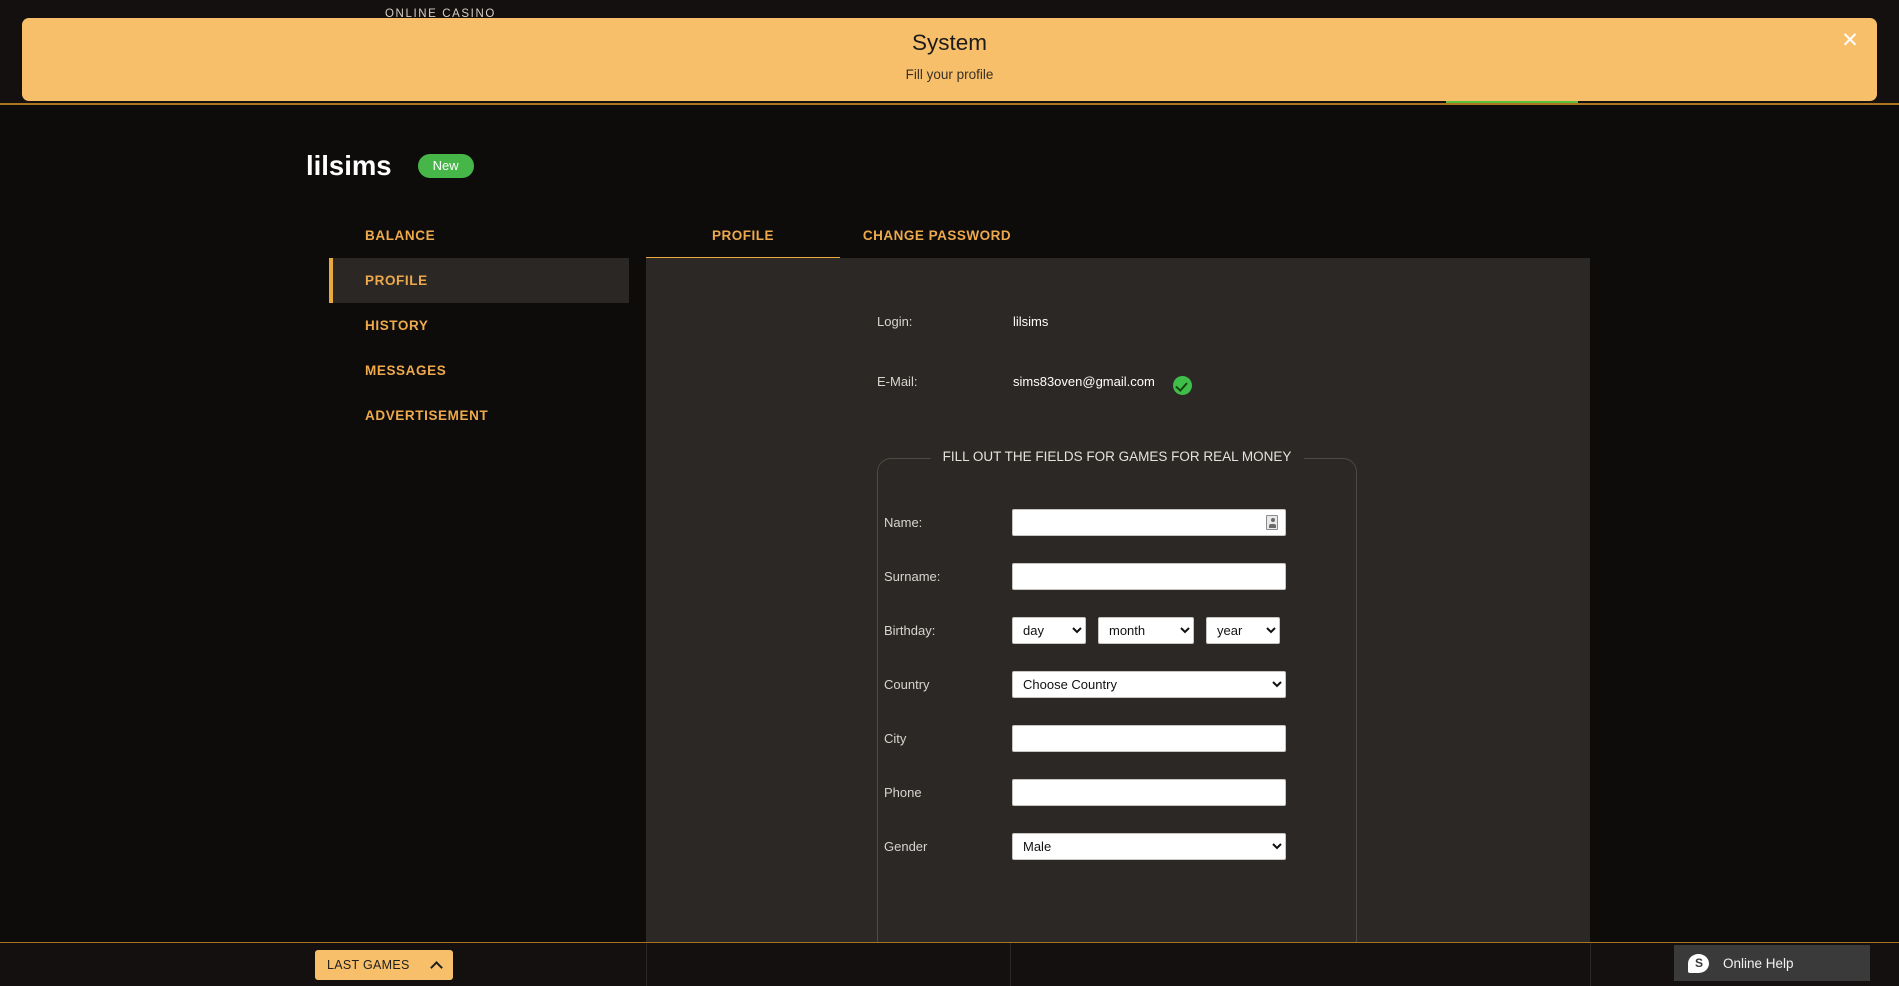  What do you see at coordinates (1118, 237) in the screenshot?
I see `tab-bar: PROFILE CHANGE PASSWORD` at bounding box center [1118, 237].